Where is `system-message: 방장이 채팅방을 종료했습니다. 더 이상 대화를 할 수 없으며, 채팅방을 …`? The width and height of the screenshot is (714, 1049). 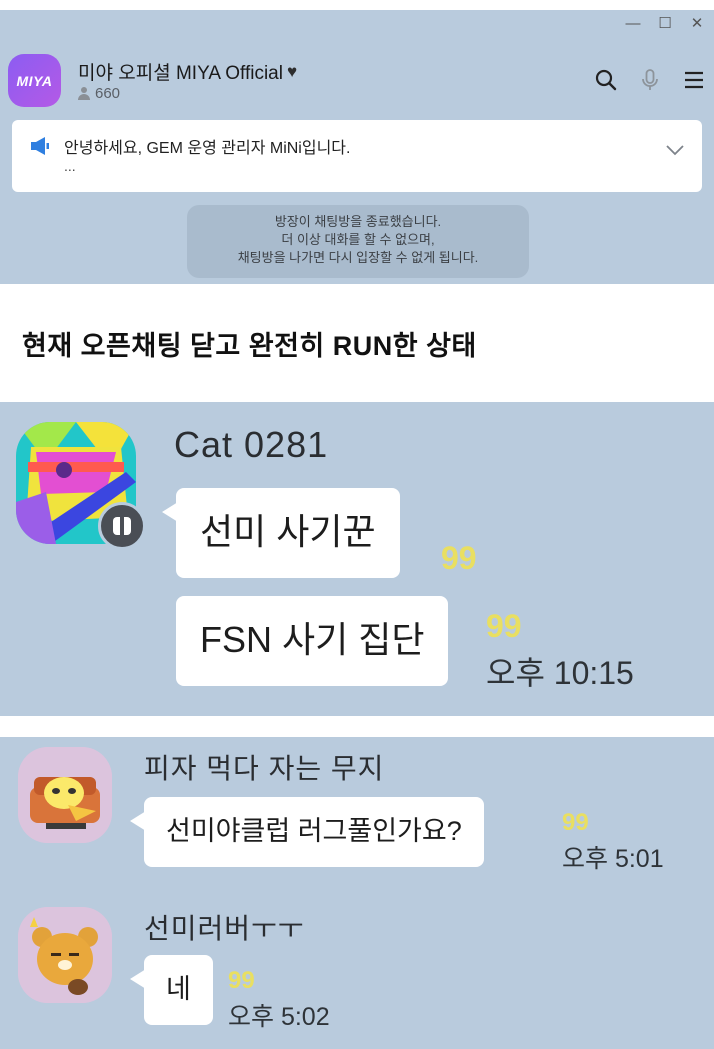 system-message: 방장이 채팅방을 종료했습니다. 더 이상 대화를 할 수 없으며, 채팅방을 … is located at coordinates (358, 241).